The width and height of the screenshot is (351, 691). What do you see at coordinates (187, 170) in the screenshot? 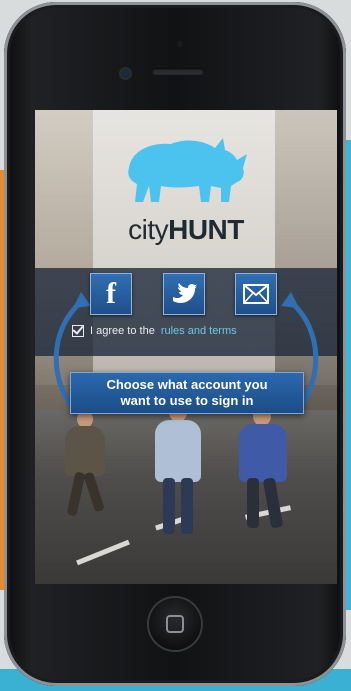
I see `rhino-icon` at bounding box center [187, 170].